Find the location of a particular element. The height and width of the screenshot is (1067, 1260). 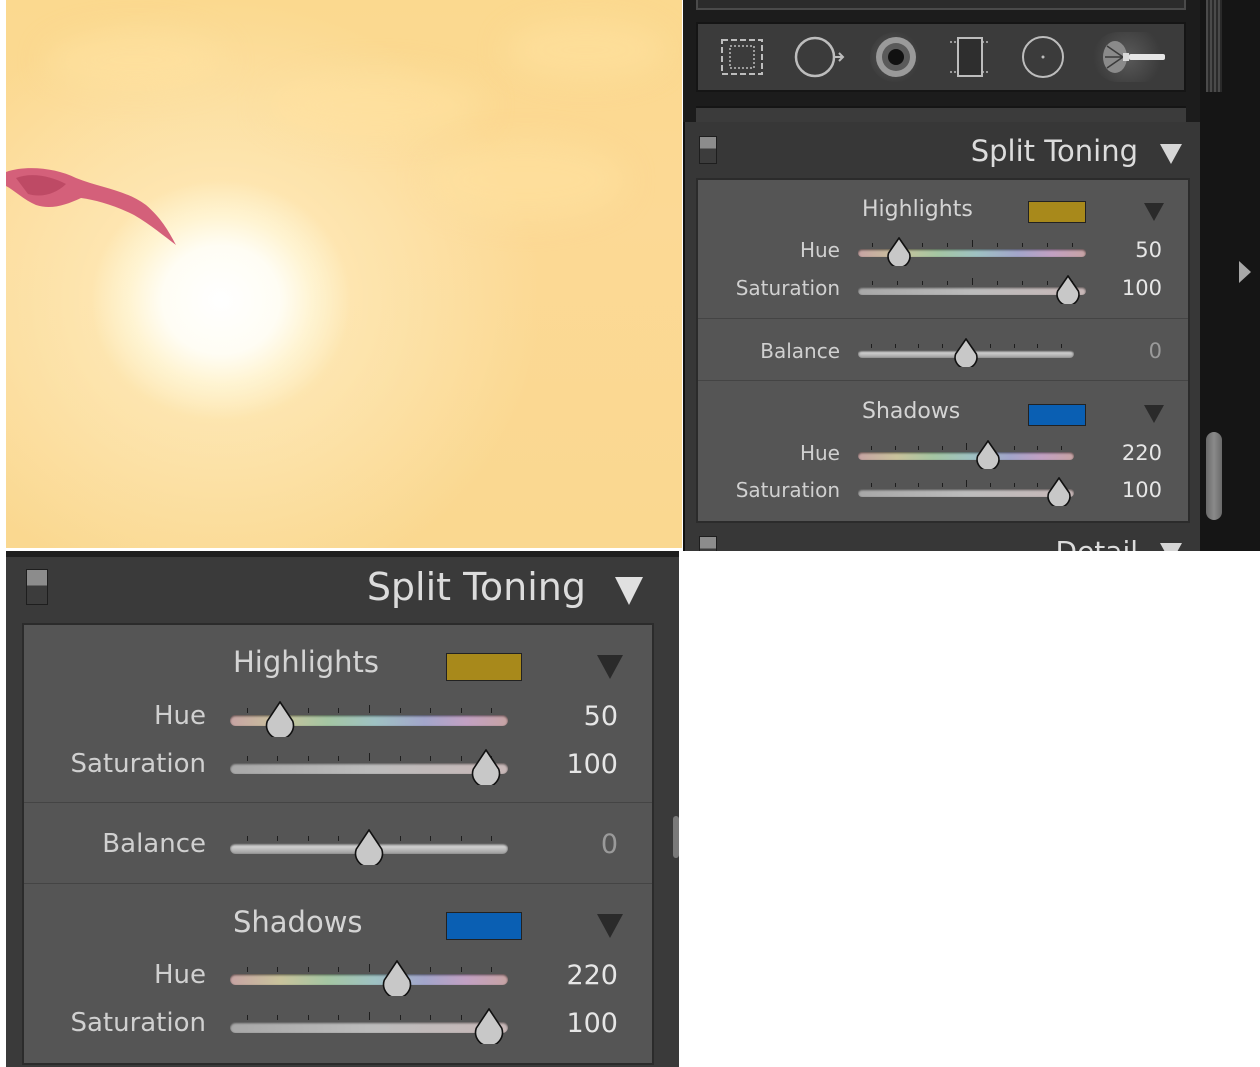

balance-label: Balance is located at coordinates (154, 844).